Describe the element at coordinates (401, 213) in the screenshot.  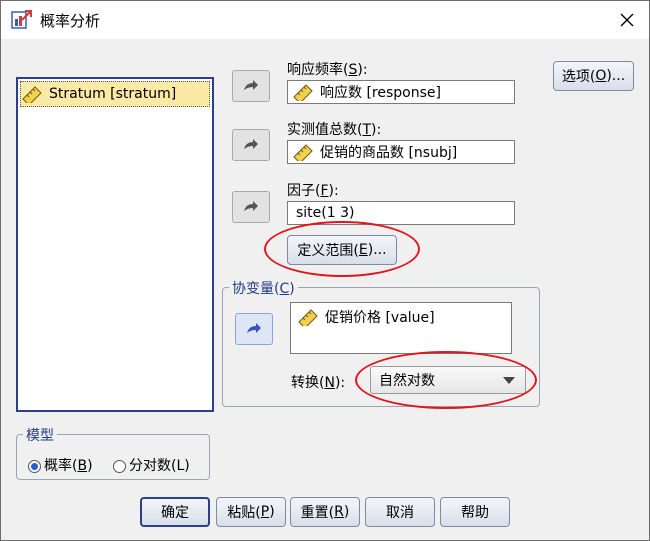
I see `factor-field: site(1 3)` at that location.